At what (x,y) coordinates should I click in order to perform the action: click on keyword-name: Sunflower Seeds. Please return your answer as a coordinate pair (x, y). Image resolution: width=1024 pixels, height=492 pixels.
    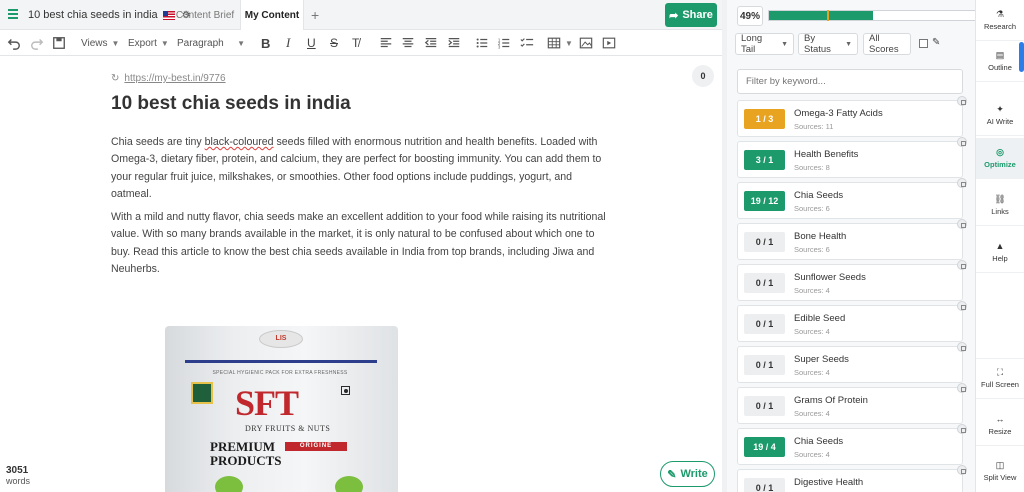
    Looking at the image, I should click on (830, 277).